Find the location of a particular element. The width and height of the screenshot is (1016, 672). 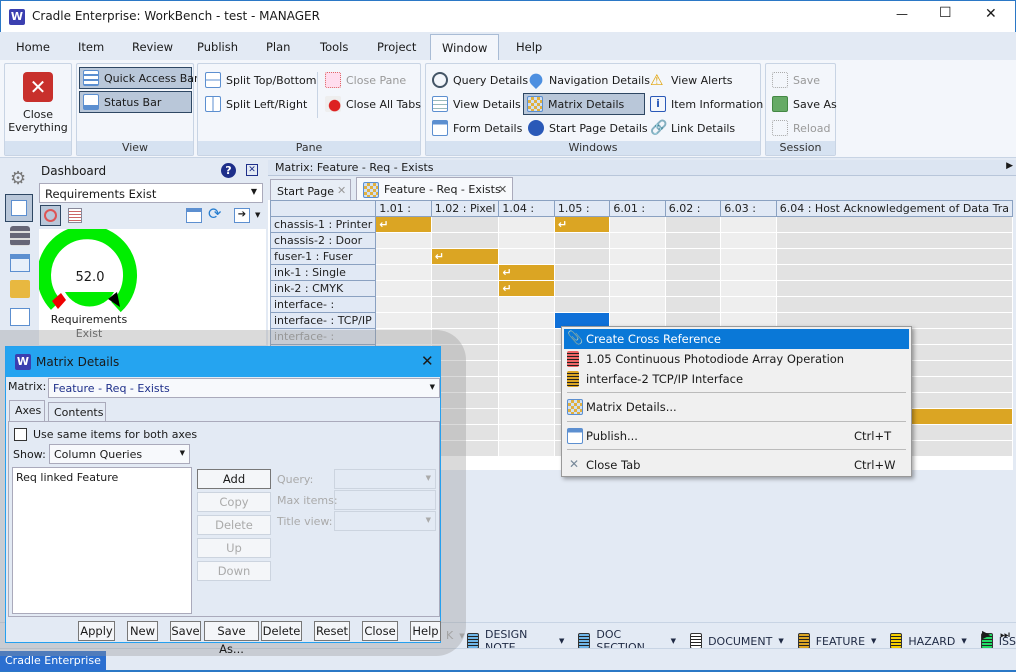

save-button: Save is located at coordinates (185, 631).